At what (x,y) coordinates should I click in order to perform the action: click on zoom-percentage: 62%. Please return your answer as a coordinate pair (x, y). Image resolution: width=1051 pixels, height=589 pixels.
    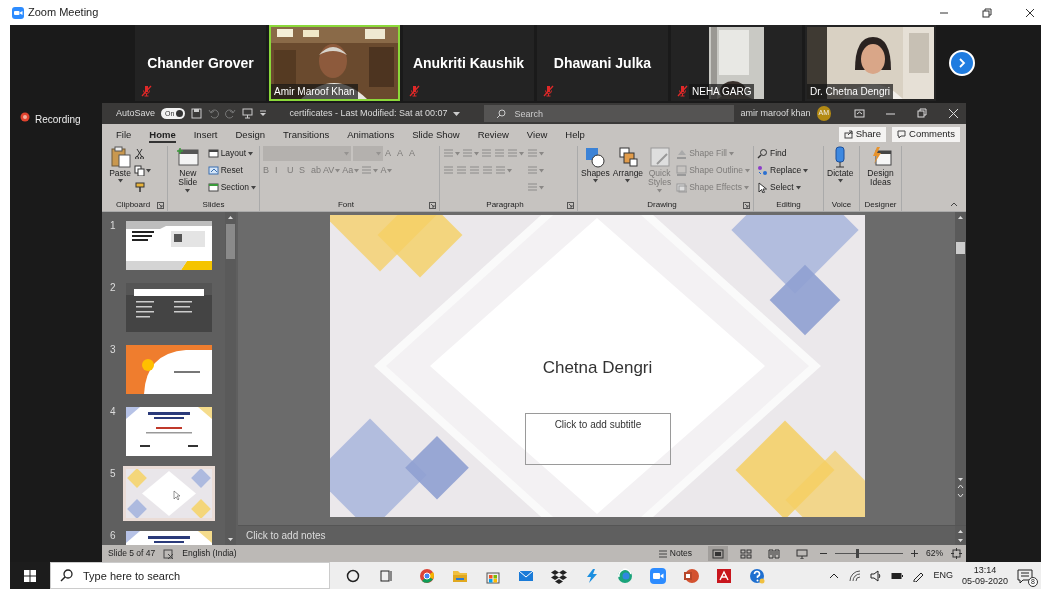
    Looking at the image, I should click on (934, 553).